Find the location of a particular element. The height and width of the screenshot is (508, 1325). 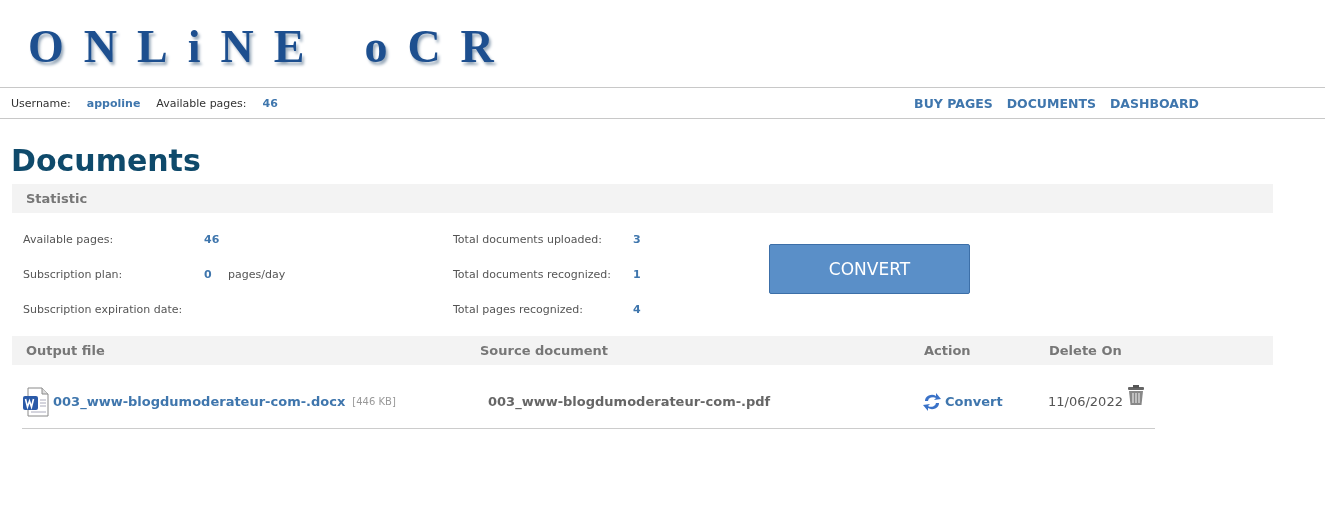

source-document: 003_www-blogdumoderateur-com-.pdf is located at coordinates (630, 401).